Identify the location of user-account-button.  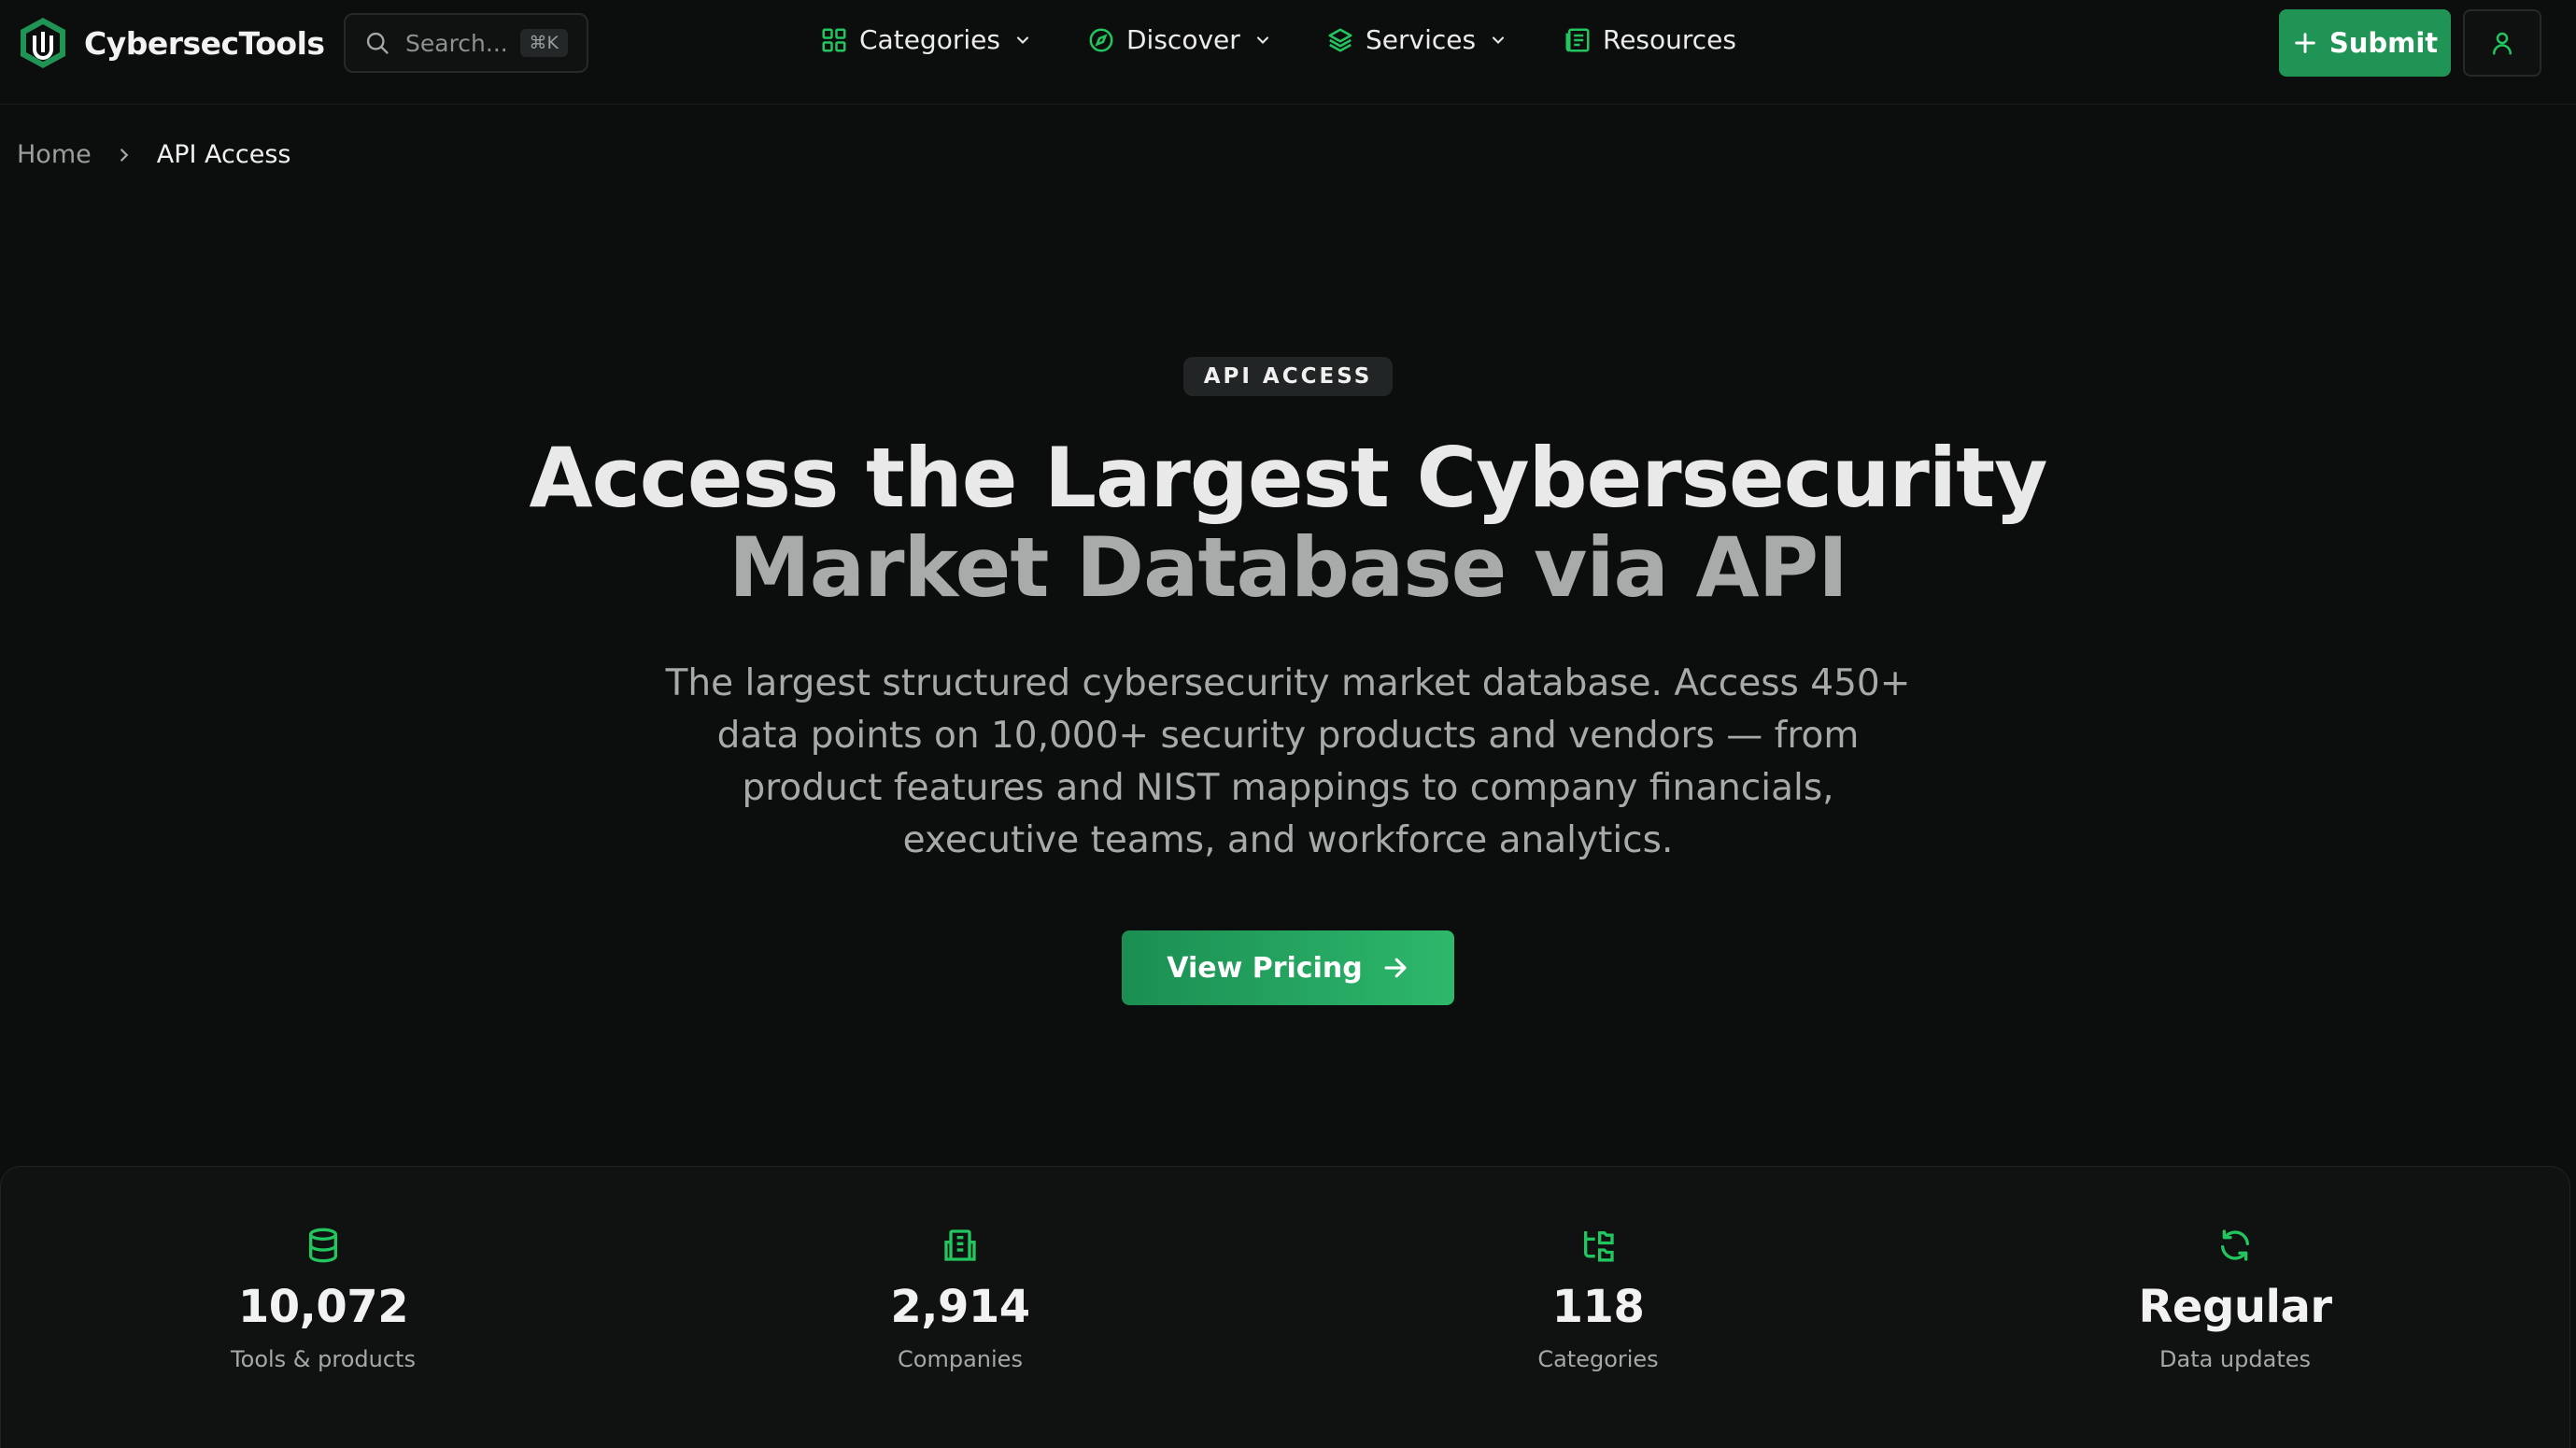
(2502, 43).